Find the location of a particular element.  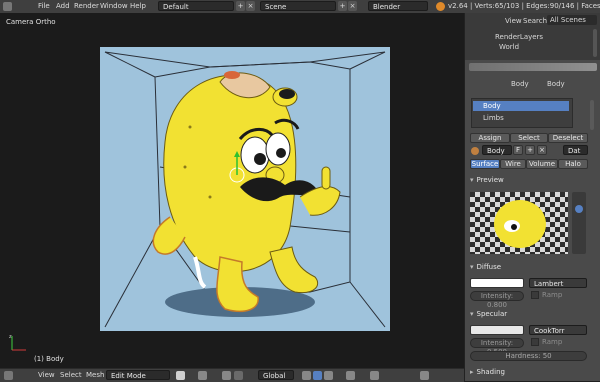

material-preview is located at coordinates (519, 223).